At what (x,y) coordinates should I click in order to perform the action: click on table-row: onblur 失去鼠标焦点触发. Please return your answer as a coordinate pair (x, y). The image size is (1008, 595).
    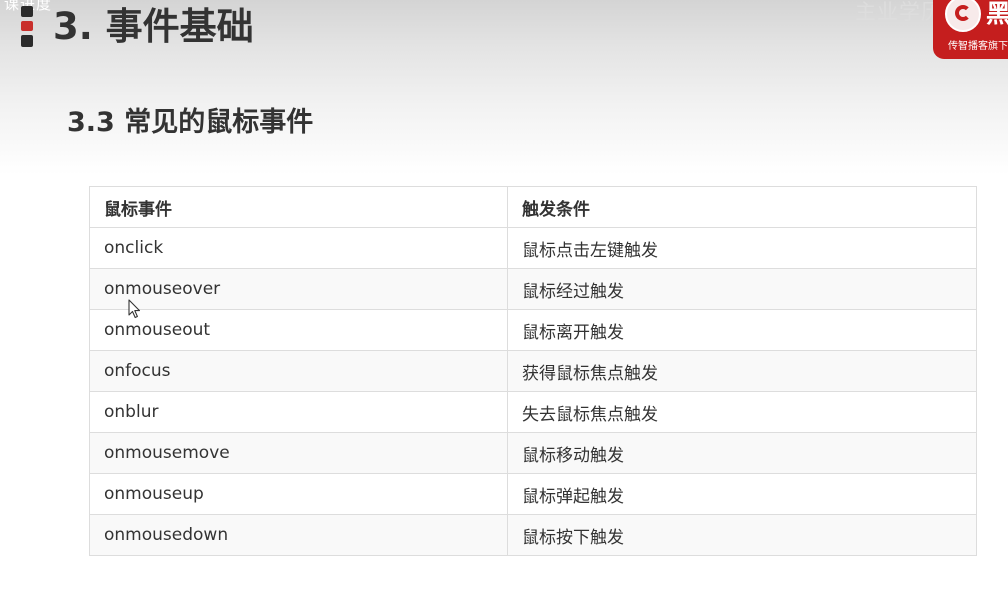
    Looking at the image, I should click on (533, 412).